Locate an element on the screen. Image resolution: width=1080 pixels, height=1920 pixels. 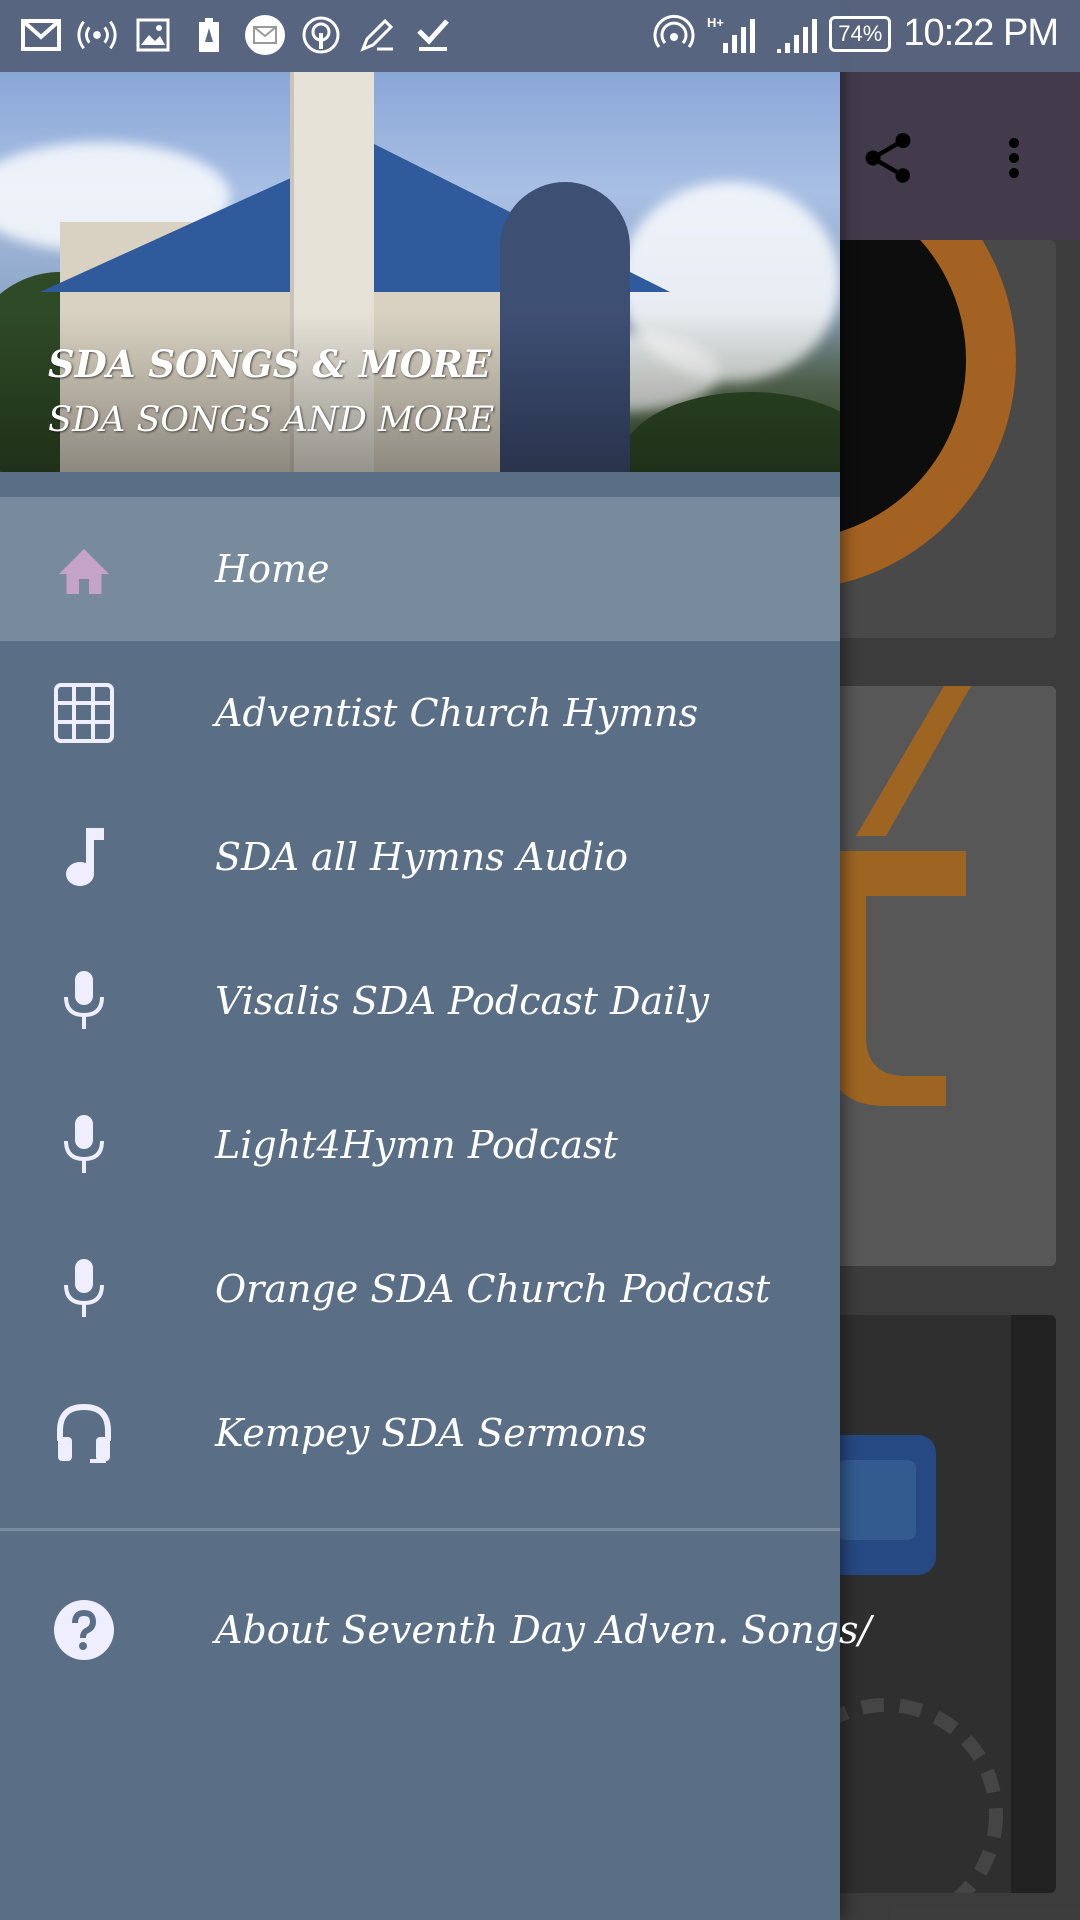
signal-icon: H+ is located at coordinates (735, 34).